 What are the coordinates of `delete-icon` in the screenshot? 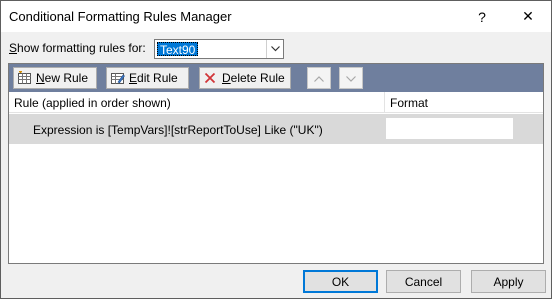 It's located at (213, 78).